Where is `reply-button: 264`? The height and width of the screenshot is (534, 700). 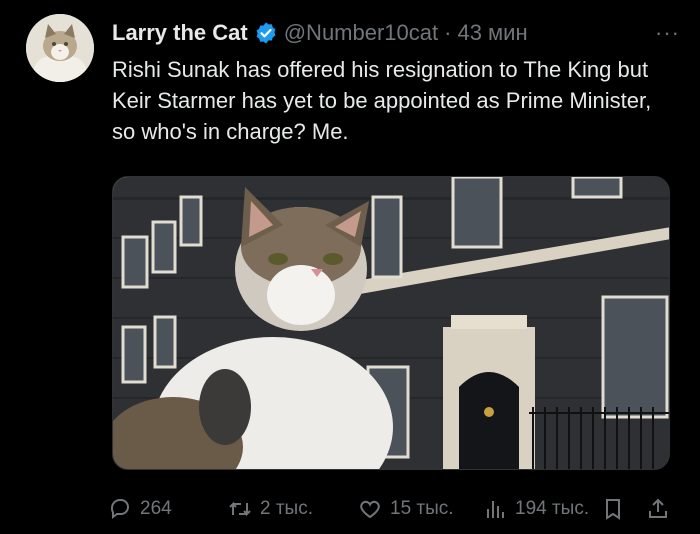 reply-button: 264 is located at coordinates (163, 509).